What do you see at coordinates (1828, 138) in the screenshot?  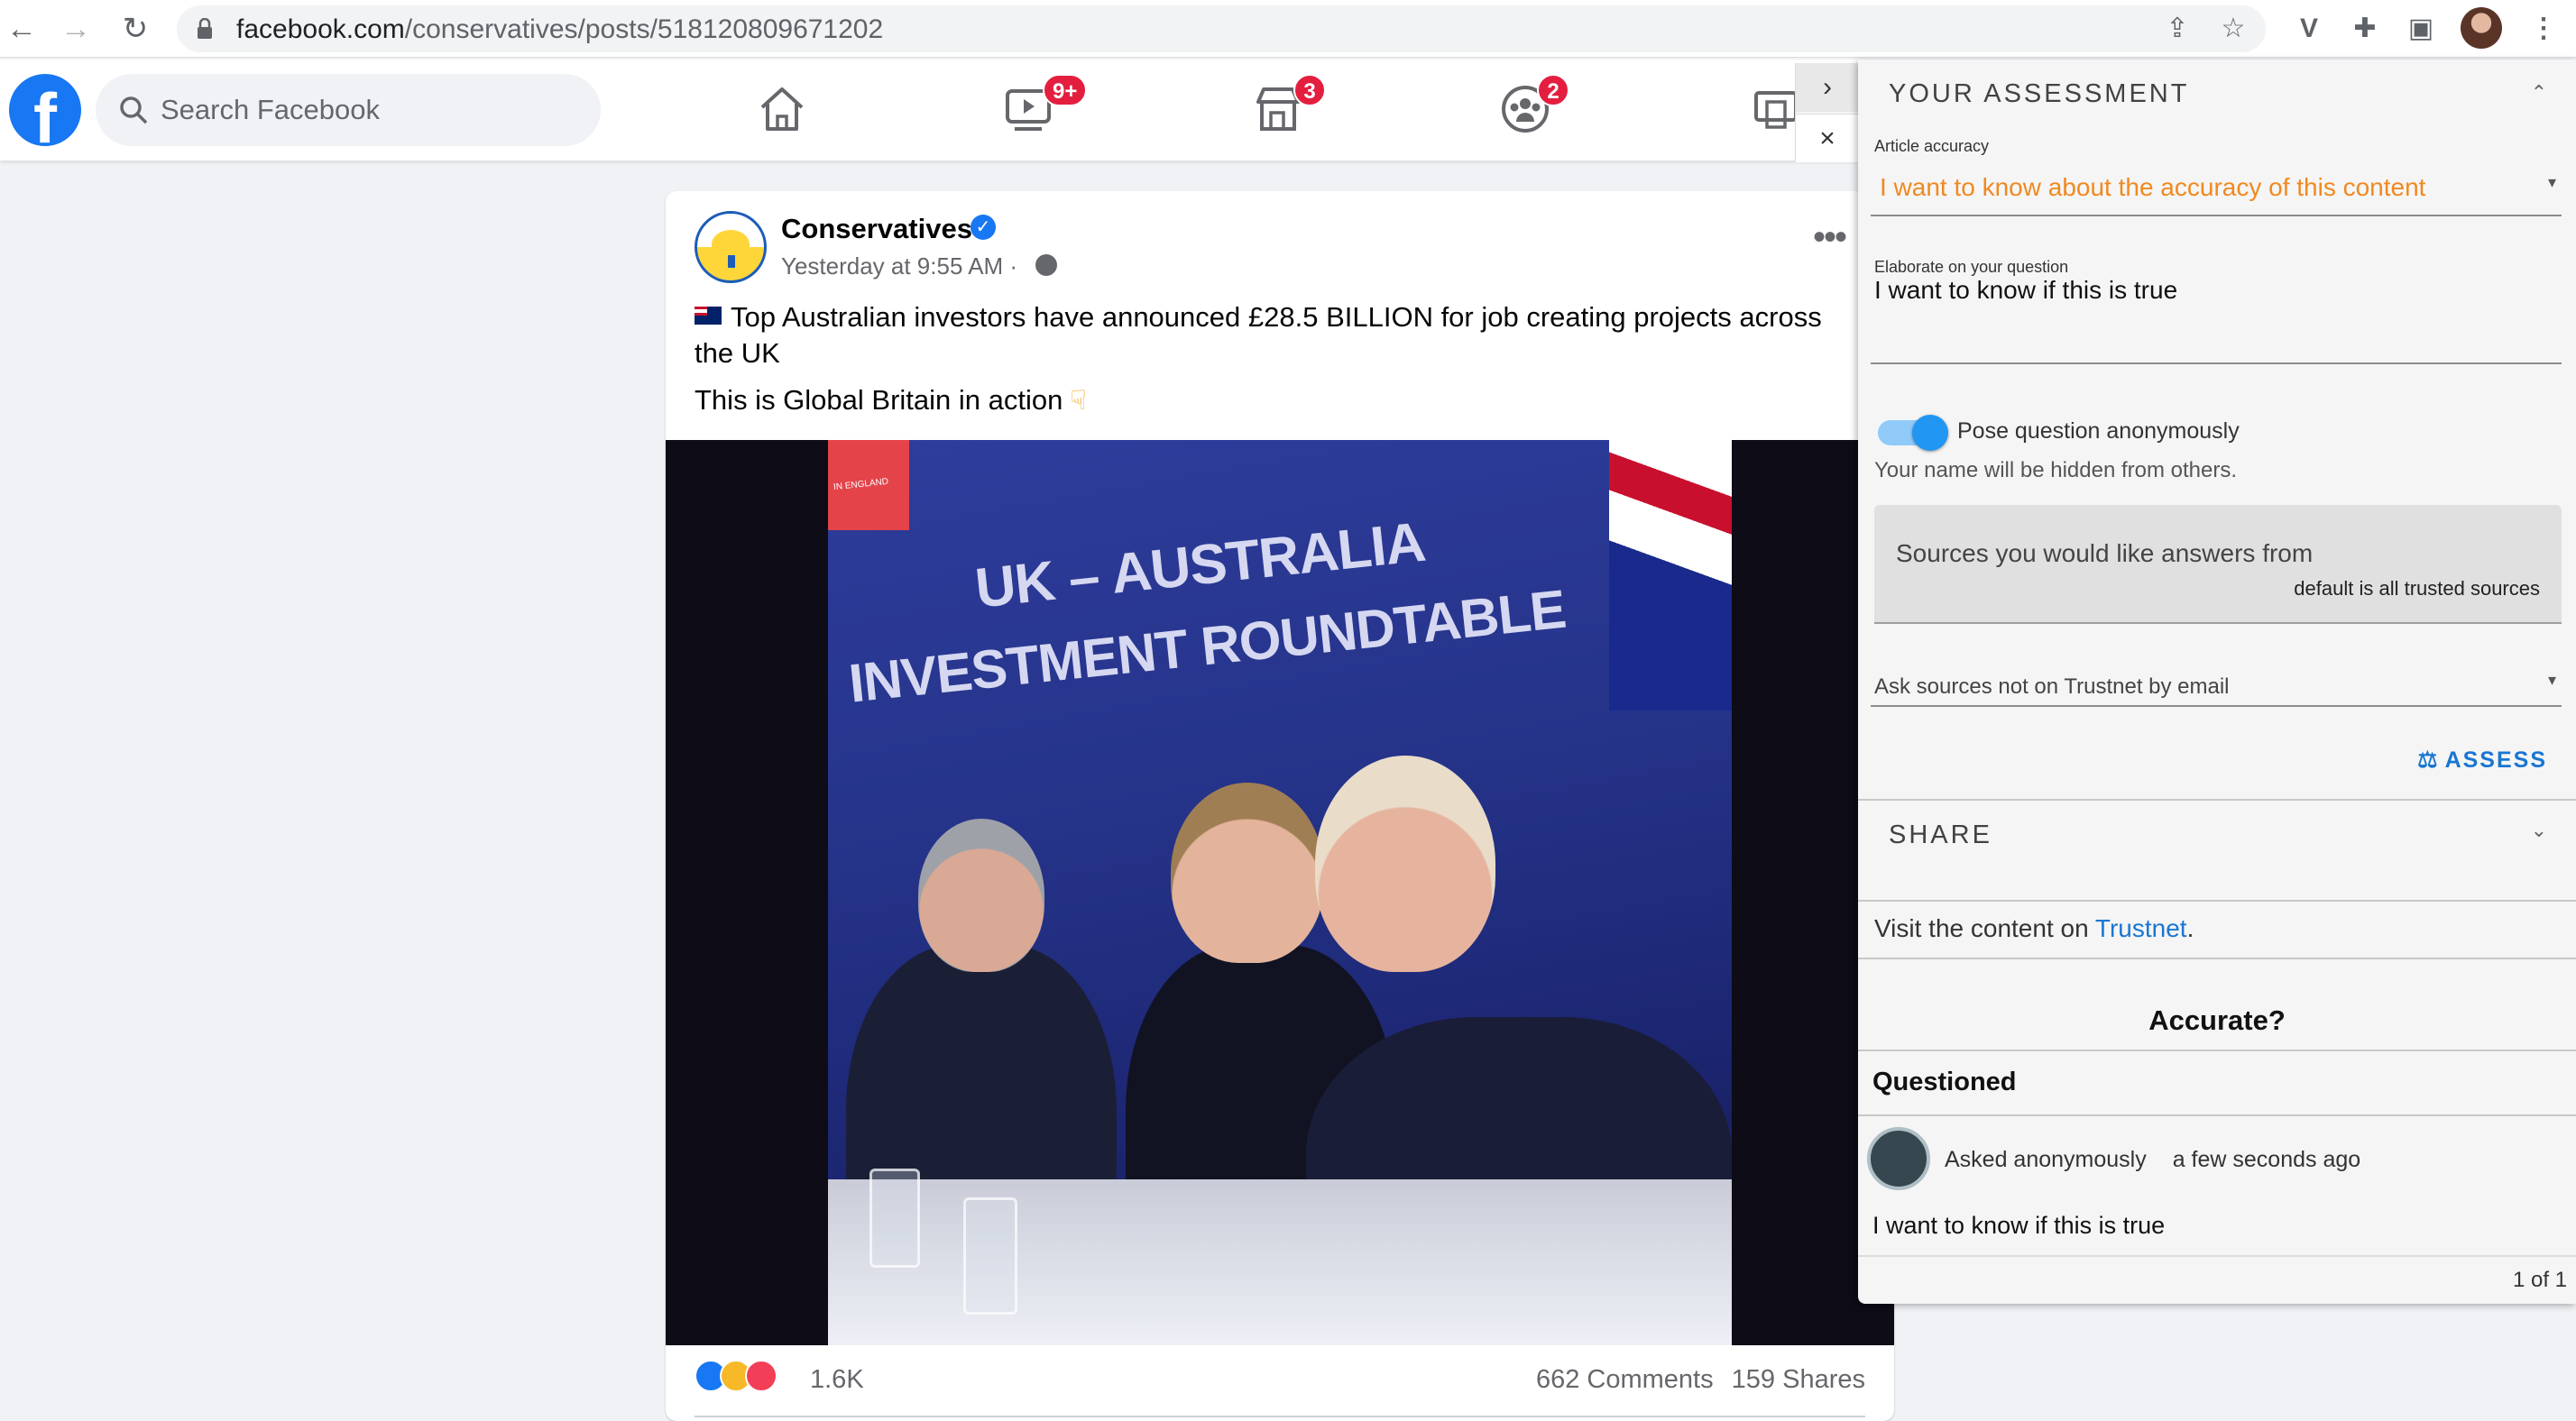 I see `close-icon: ×` at bounding box center [1828, 138].